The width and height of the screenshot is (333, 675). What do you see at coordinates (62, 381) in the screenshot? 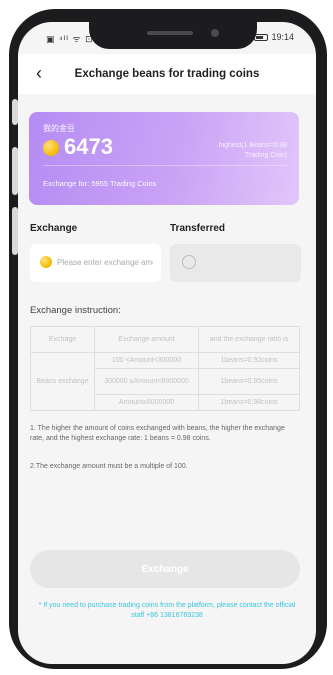
I see `table-row-group: Beans exchange` at bounding box center [62, 381].